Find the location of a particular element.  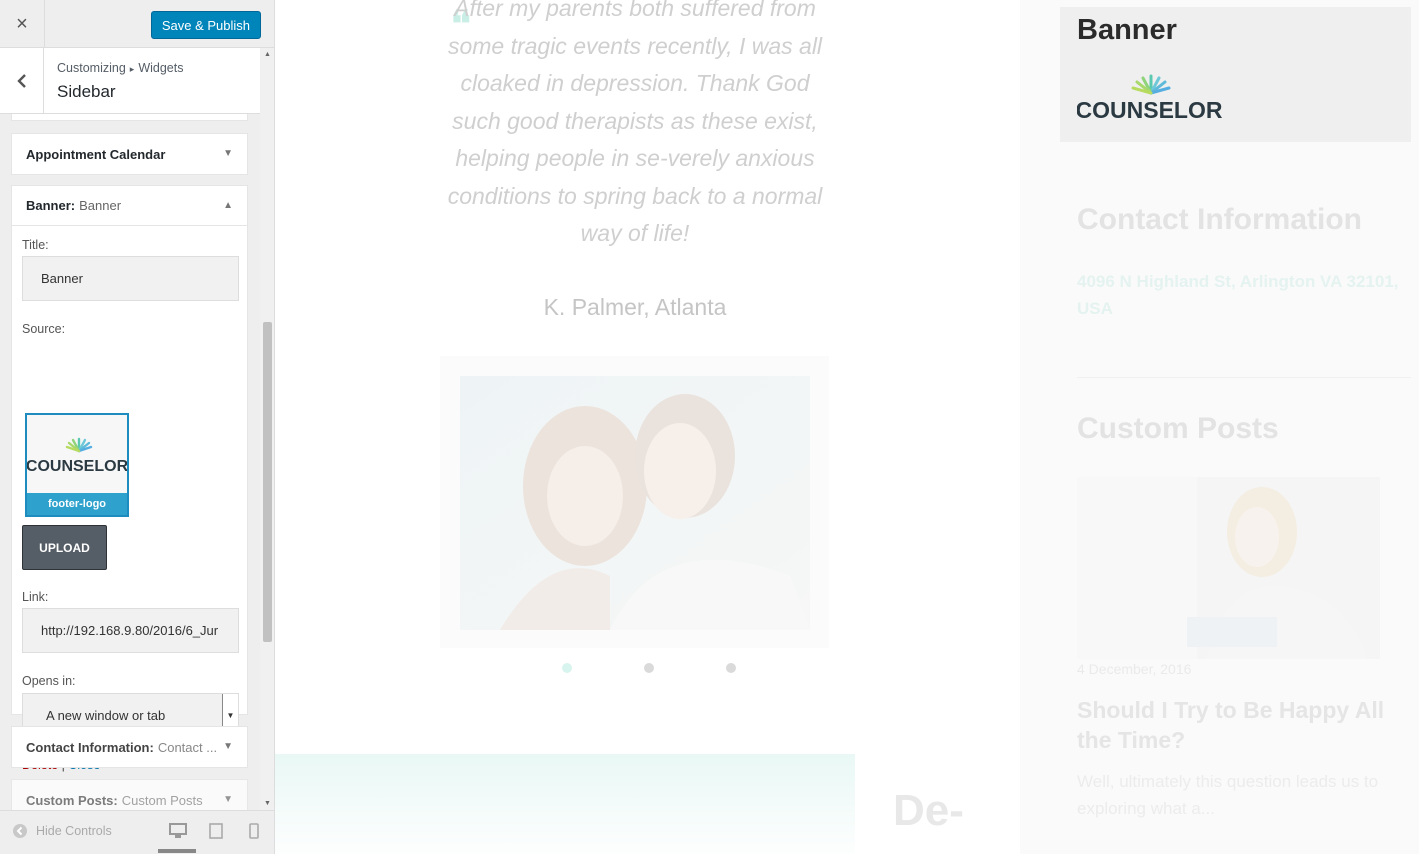

scrollbar-thumb is located at coordinates (267, 482).